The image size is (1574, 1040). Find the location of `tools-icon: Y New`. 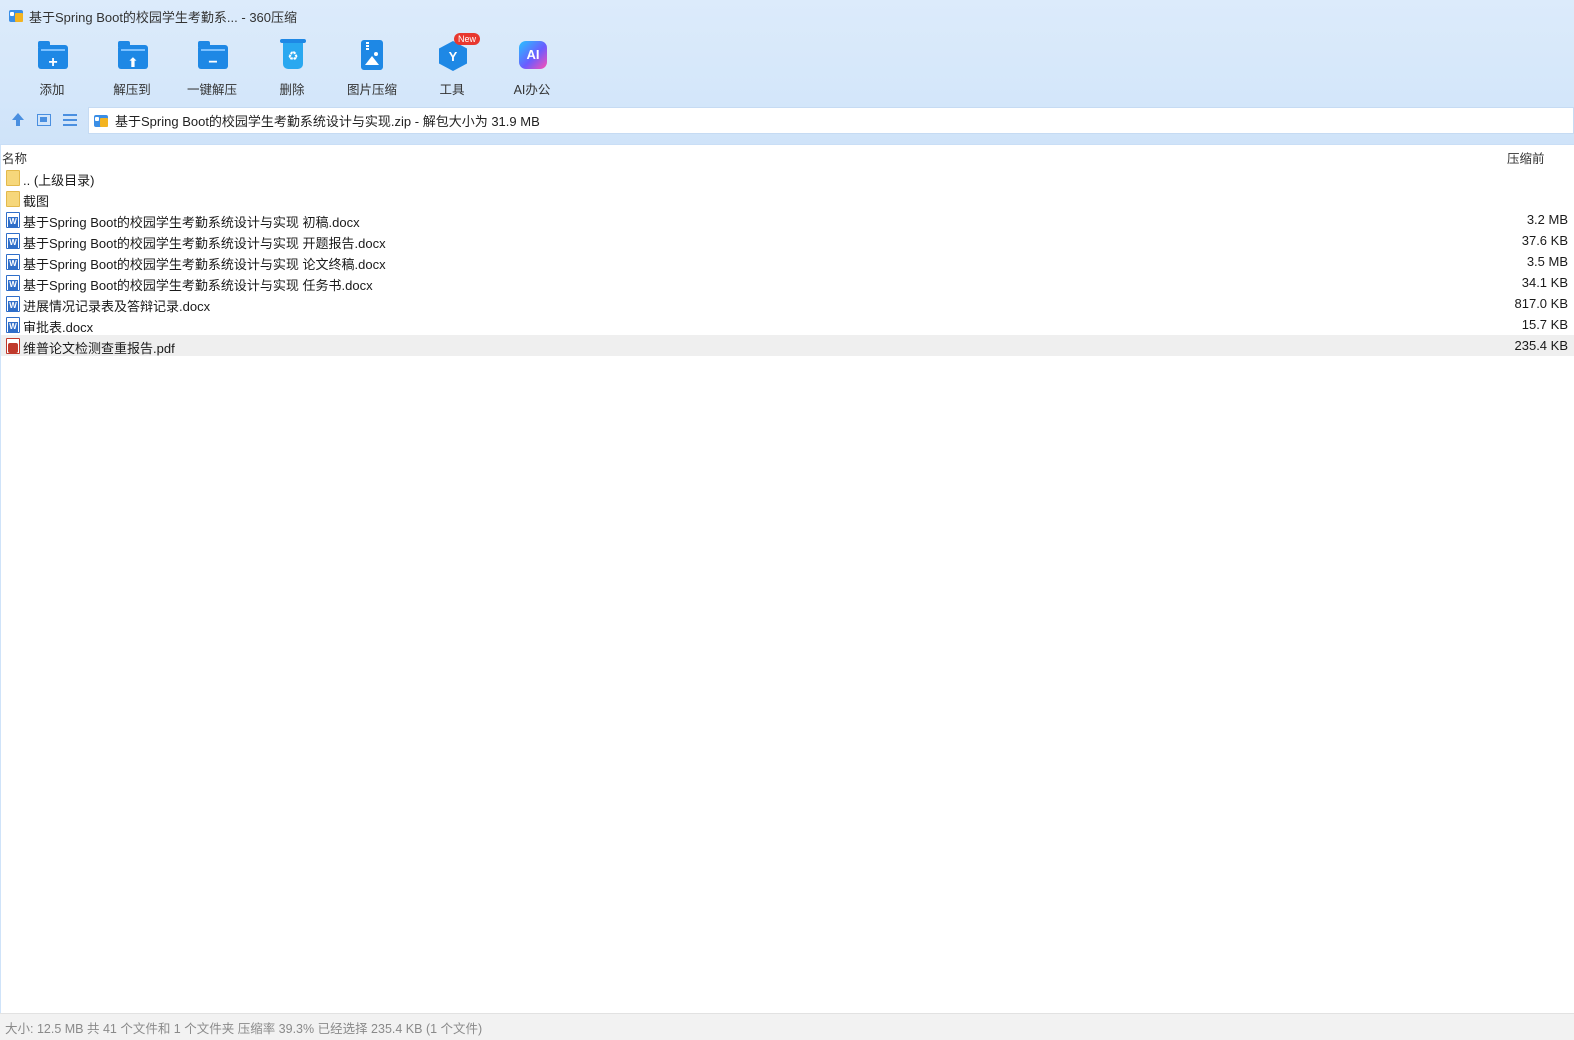

tools-icon: Y New is located at coordinates (458, 52).